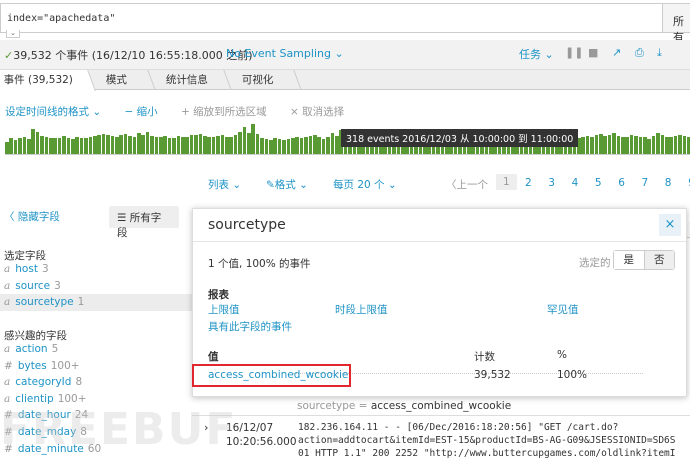 Image resolution: width=690 pixels, height=460 pixels. I want to click on view-list-dropdown: 列表 ⌄, so click(224, 184).